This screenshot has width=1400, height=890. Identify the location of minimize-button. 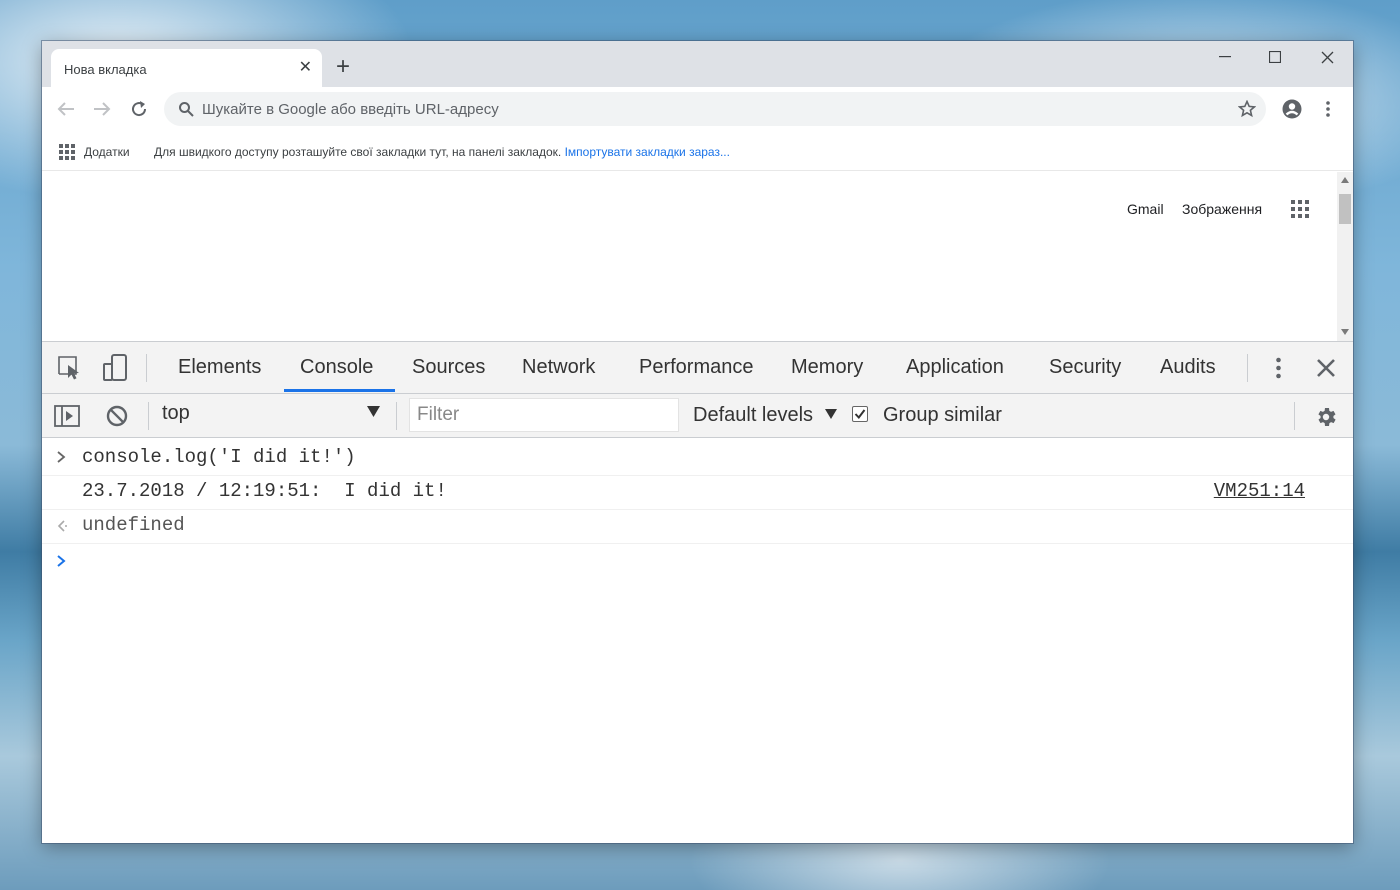
(1225, 57).